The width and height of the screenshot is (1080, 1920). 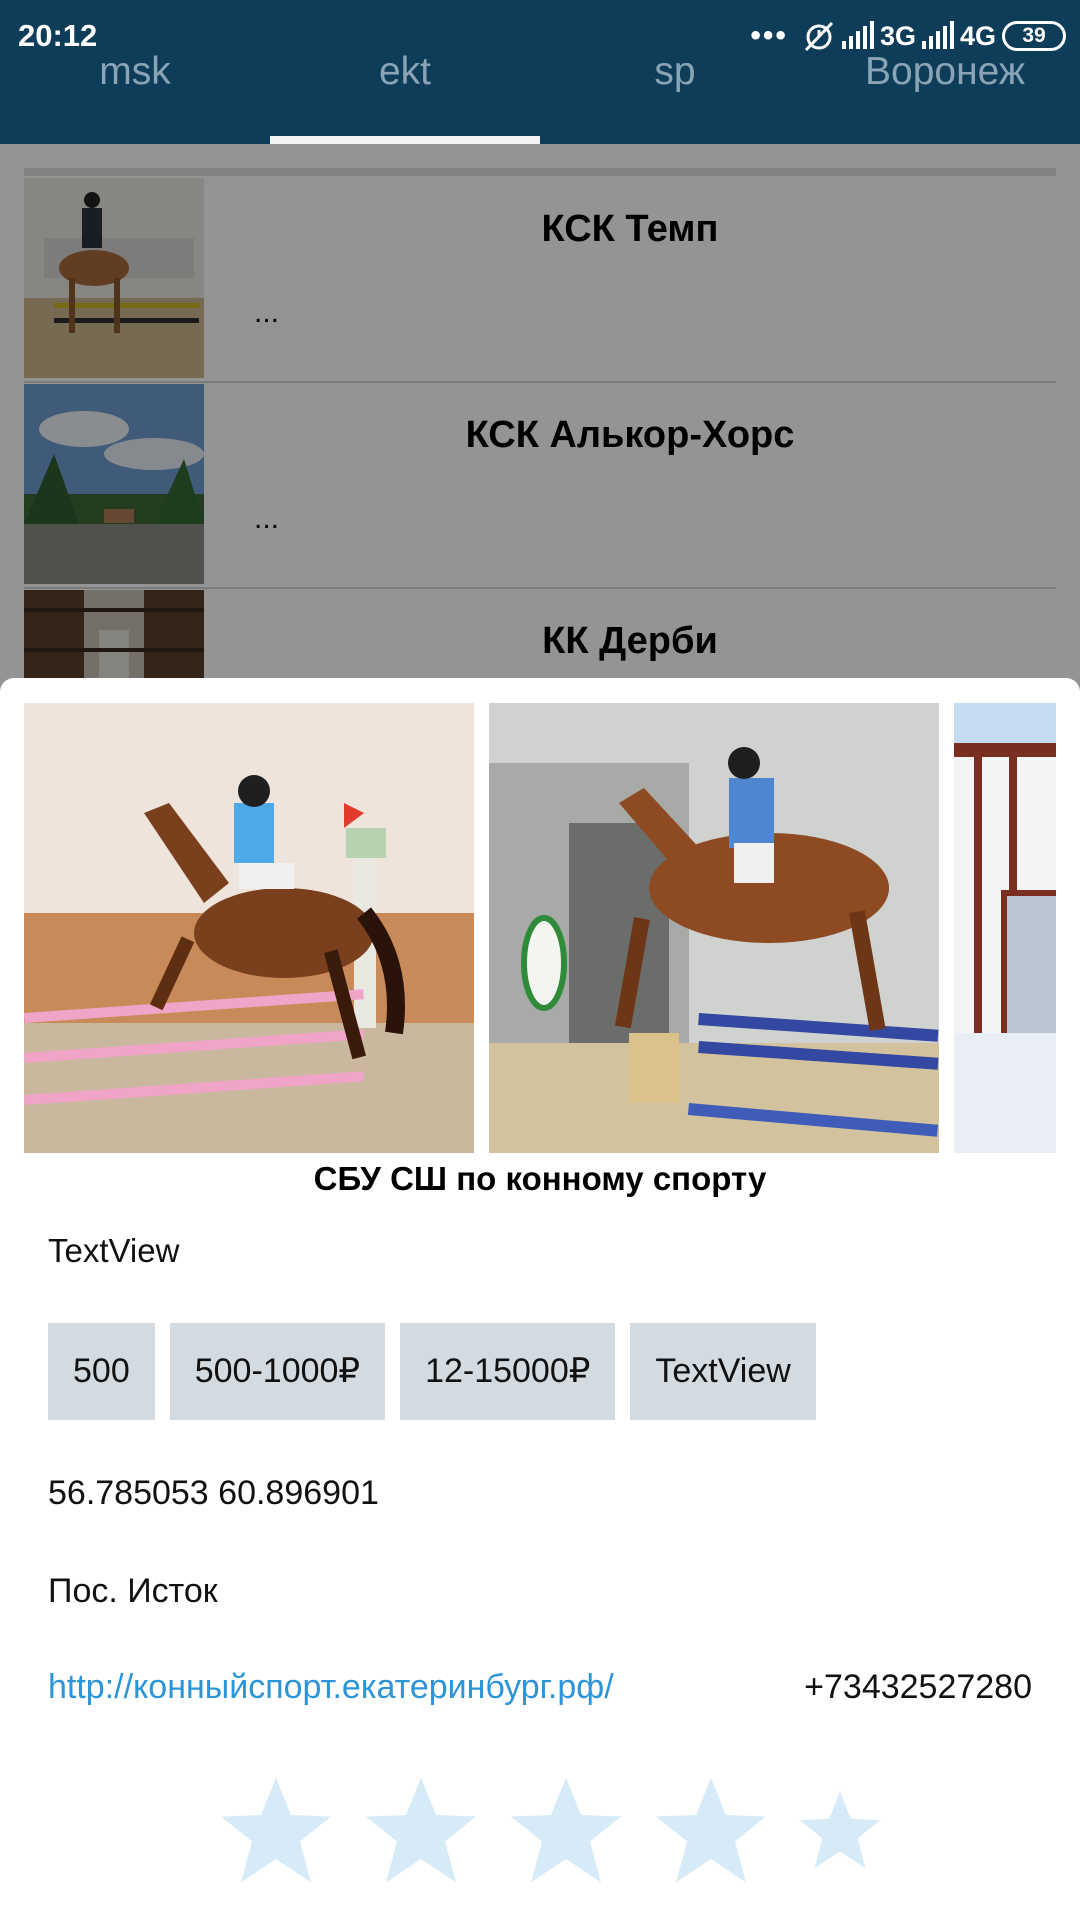 I want to click on phone-number: +73432527280, so click(x=918, y=1687).